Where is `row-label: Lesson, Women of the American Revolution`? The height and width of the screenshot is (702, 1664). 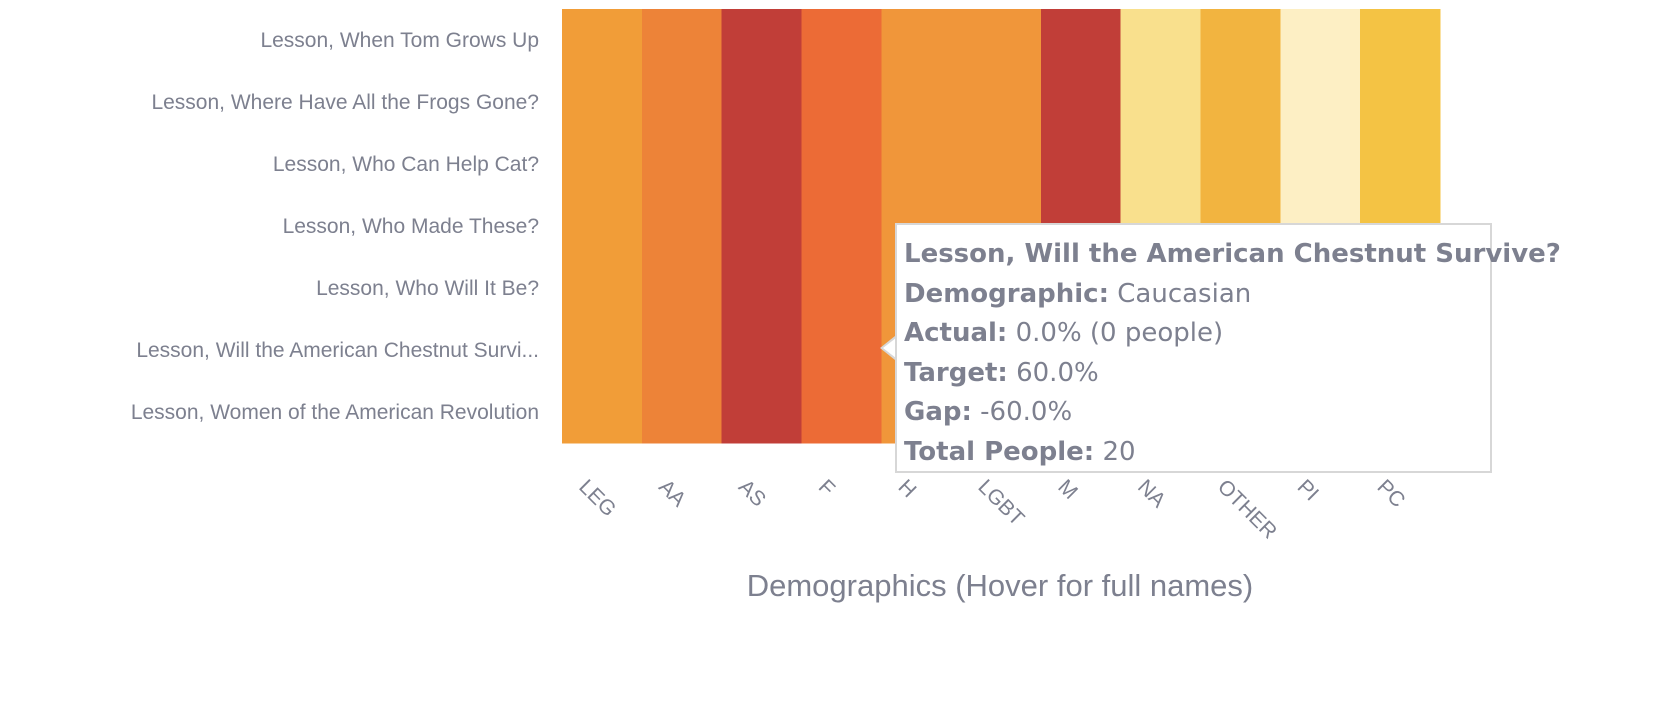 row-label: Lesson, Women of the American Revolution is located at coordinates (335, 412).